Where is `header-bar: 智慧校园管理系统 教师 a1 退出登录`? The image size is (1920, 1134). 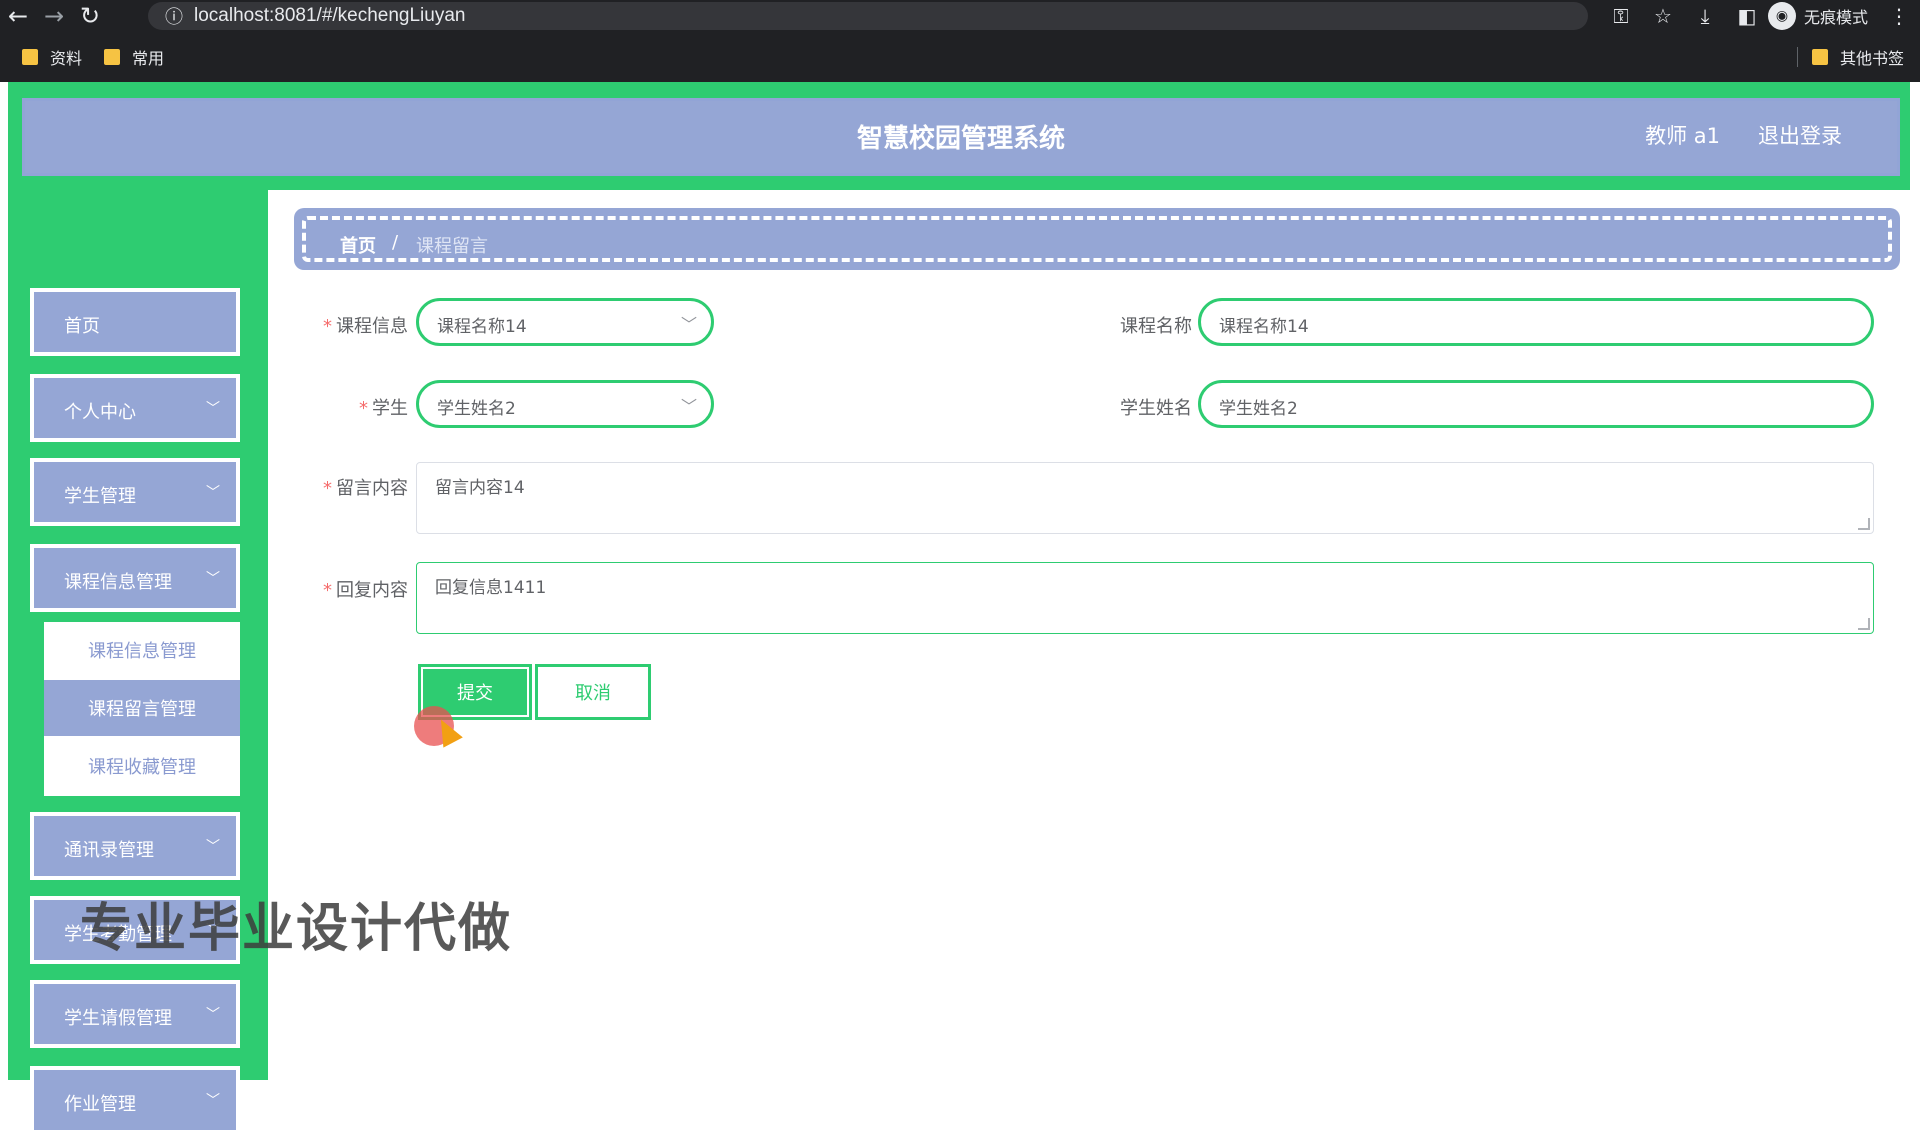 header-bar: 智慧校园管理系统 教师 a1 退出登录 is located at coordinates (961, 137).